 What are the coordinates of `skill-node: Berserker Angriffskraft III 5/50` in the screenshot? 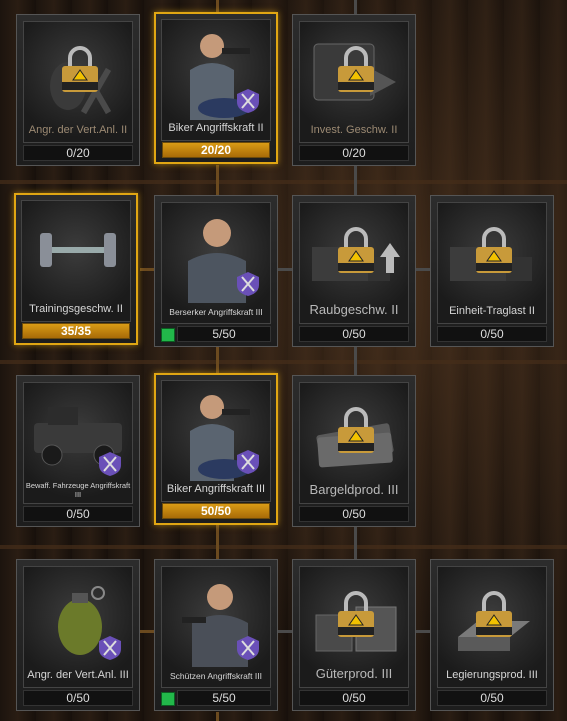 It's located at (216, 271).